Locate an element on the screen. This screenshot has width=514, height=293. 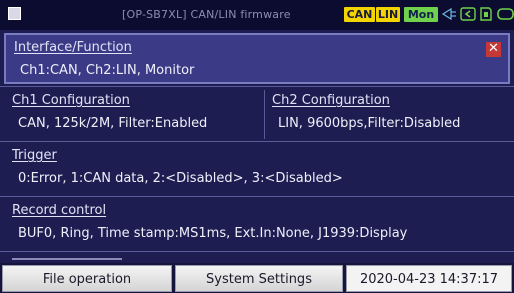
back-arrow-icon is located at coordinates (468, 16).